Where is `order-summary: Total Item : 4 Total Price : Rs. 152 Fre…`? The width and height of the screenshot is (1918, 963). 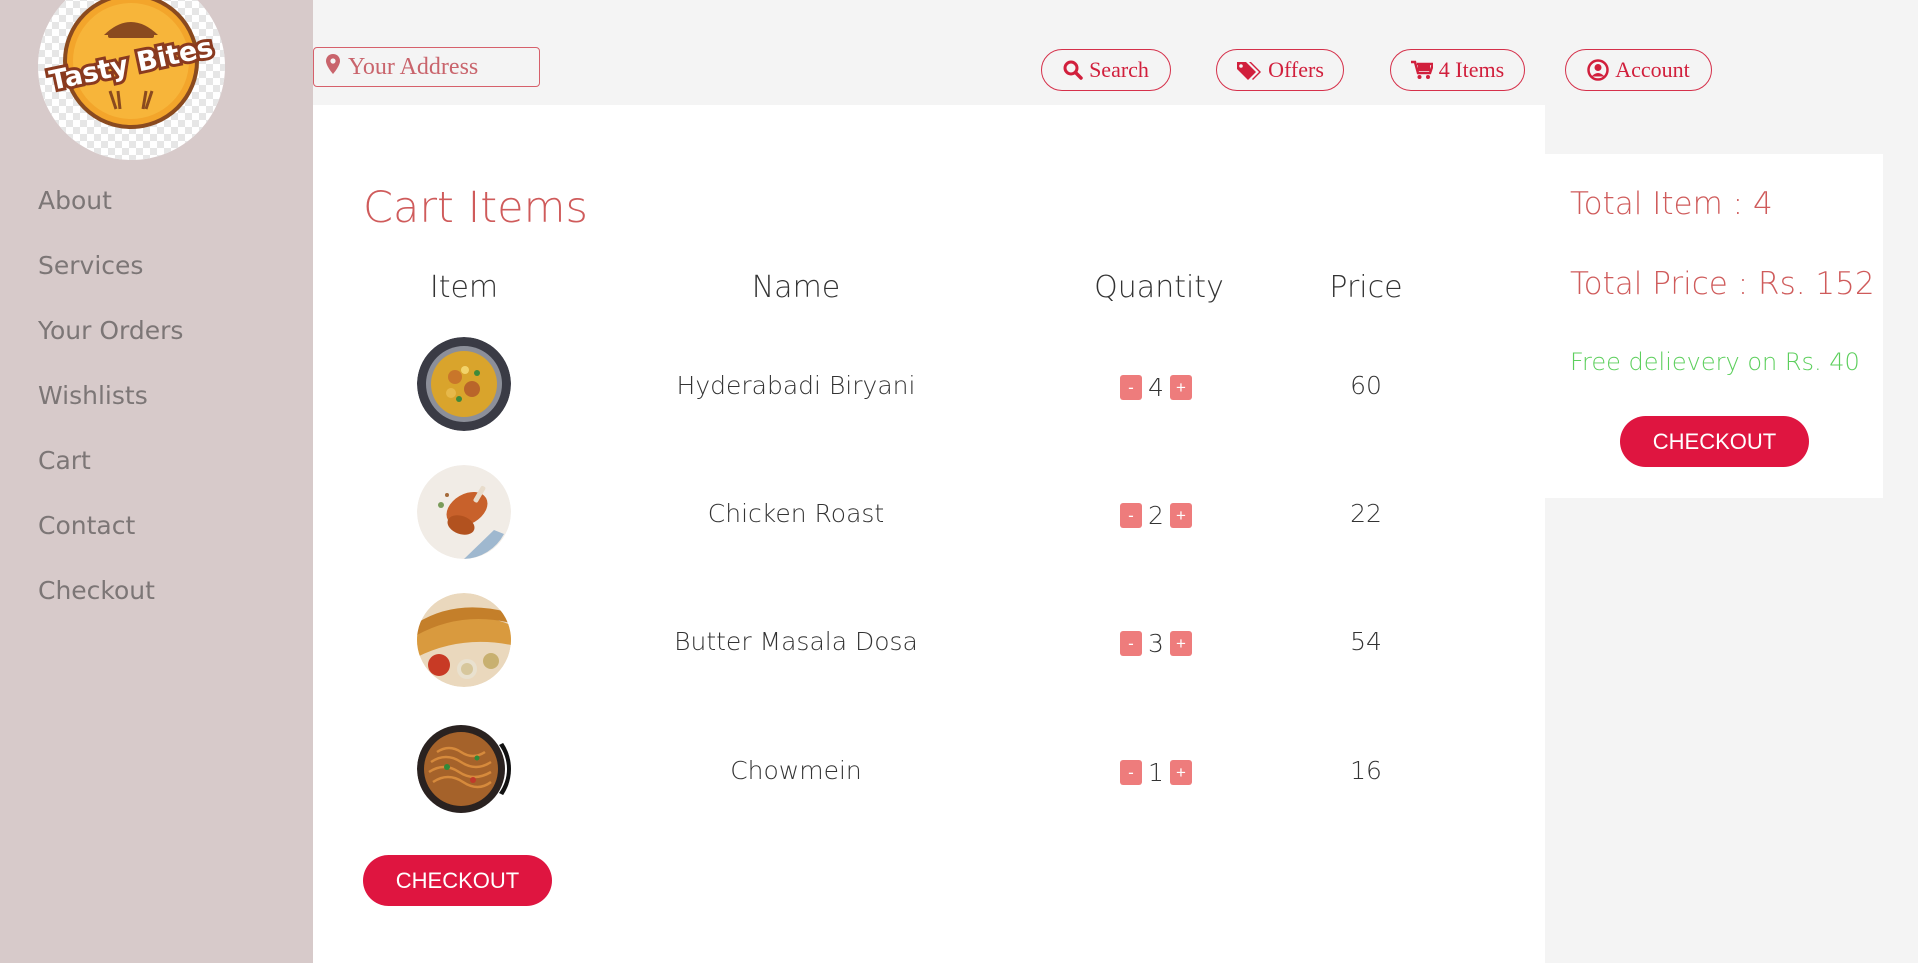 order-summary: Total Item : 4 Total Price : Rs. 152 Fre… is located at coordinates (1714, 326).